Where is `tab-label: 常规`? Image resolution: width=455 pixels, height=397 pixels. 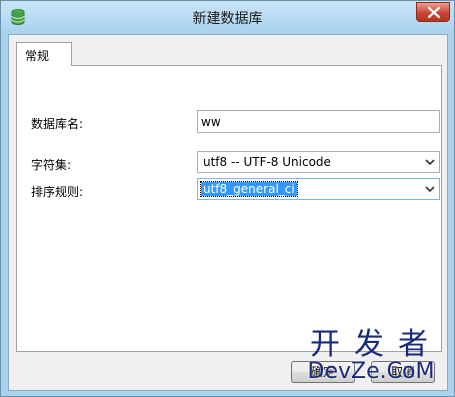 tab-label: 常规 is located at coordinates (37, 56).